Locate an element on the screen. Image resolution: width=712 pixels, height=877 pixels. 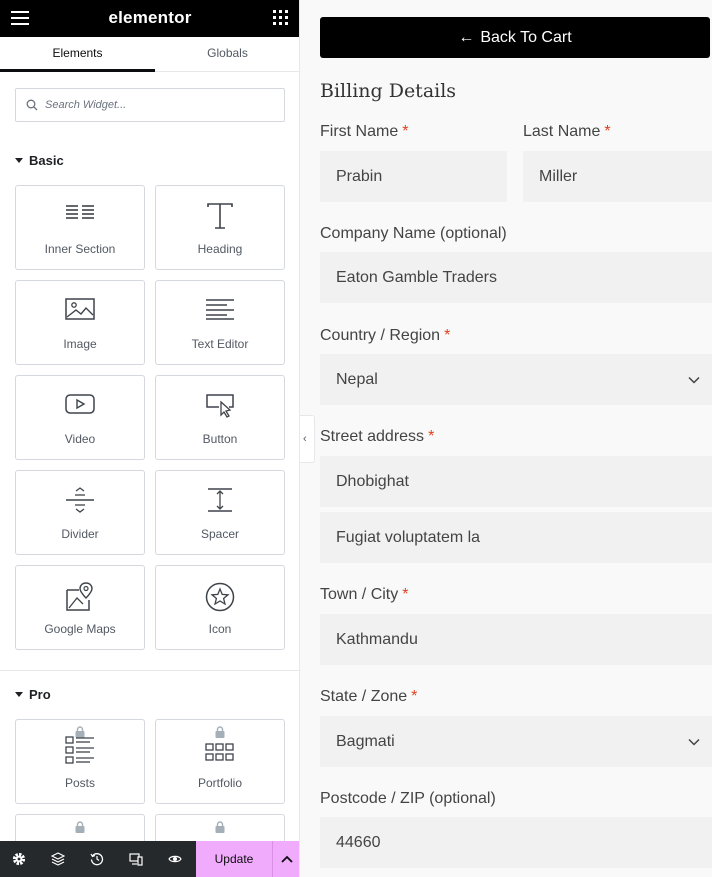
brand-logo: elementor is located at coordinates (150, 17).